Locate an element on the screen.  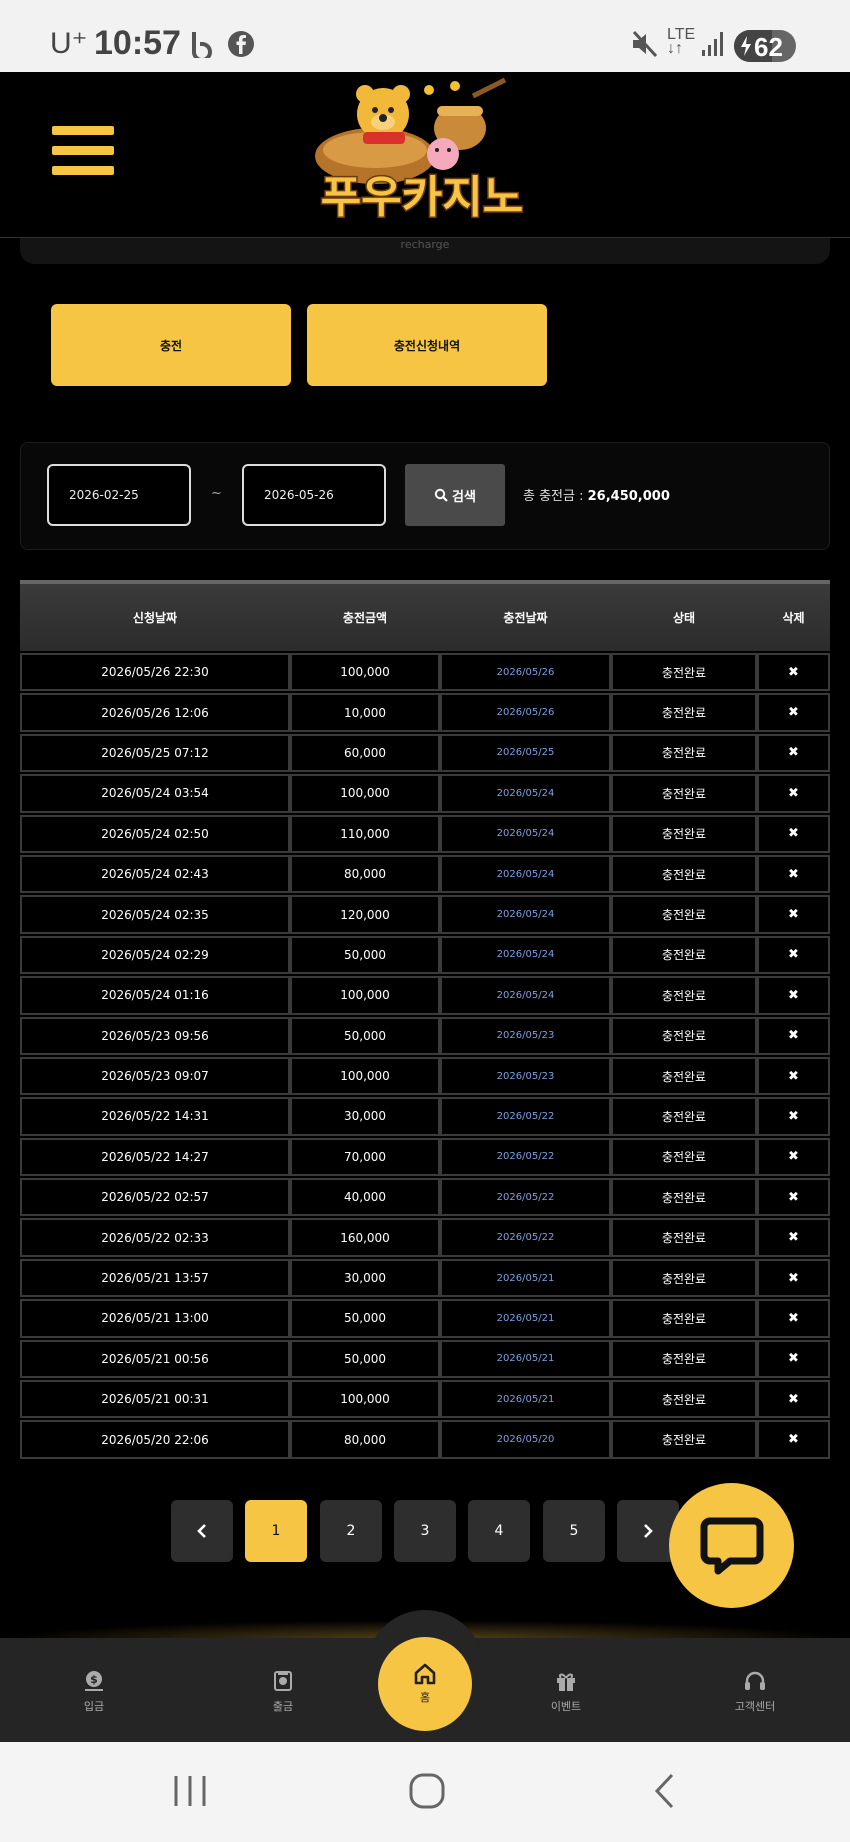
cell-request-date: 2026/05/21 00:56 is located at coordinates (155, 1359).